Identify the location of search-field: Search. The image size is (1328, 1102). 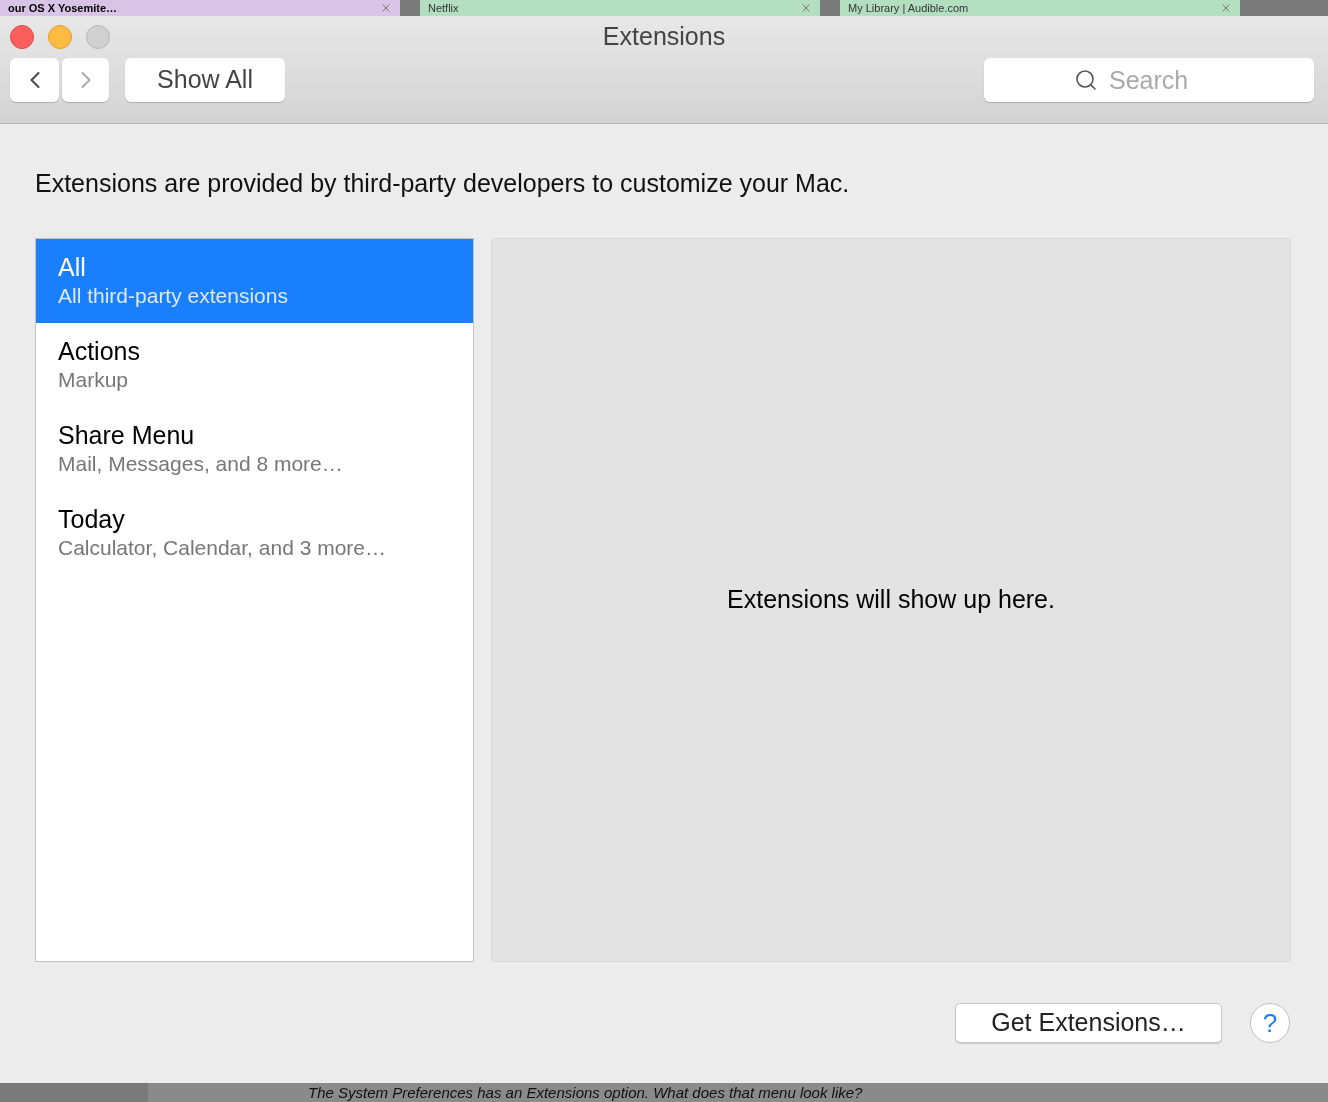
(1149, 80).